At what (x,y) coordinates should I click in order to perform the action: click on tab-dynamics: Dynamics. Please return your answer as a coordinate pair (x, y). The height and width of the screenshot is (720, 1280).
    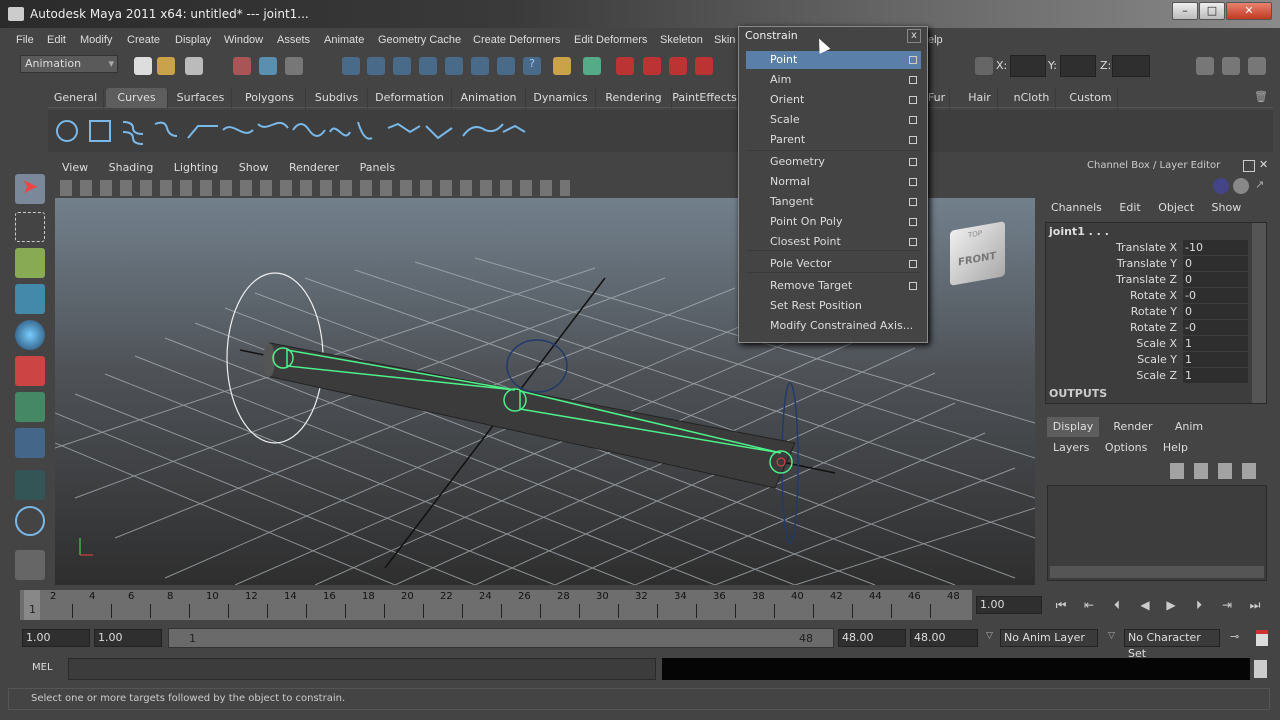
    Looking at the image, I should click on (561, 98).